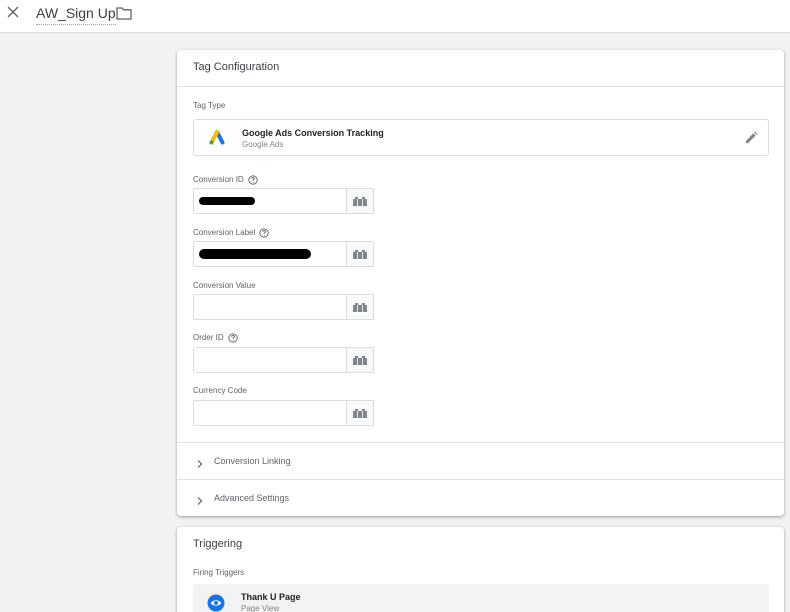 The width and height of the screenshot is (790, 612). What do you see at coordinates (480, 68) in the screenshot?
I see `tag-configuration-header: Tag Configuration` at bounding box center [480, 68].